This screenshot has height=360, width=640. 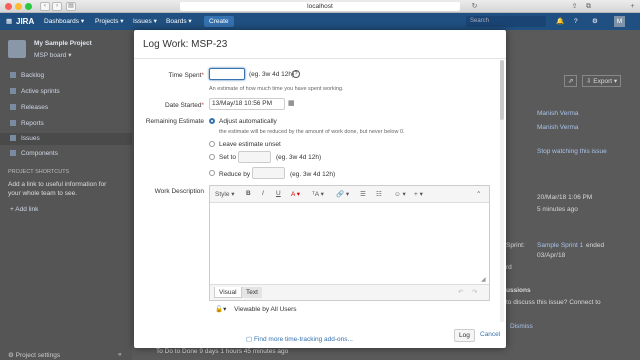 I want to click on tab-visual: Visual, so click(x=228, y=292).